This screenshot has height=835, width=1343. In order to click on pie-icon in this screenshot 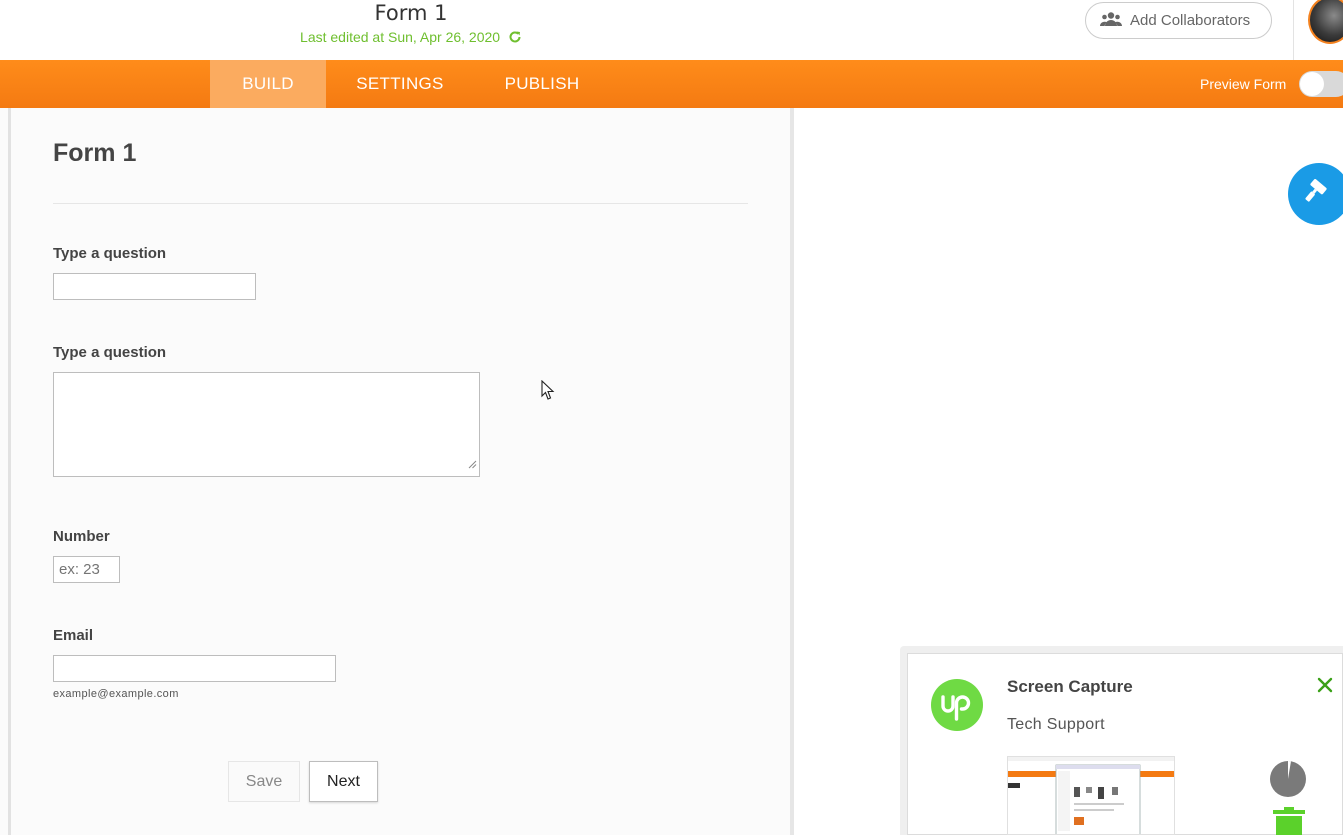, I will do `click(1288, 782)`.